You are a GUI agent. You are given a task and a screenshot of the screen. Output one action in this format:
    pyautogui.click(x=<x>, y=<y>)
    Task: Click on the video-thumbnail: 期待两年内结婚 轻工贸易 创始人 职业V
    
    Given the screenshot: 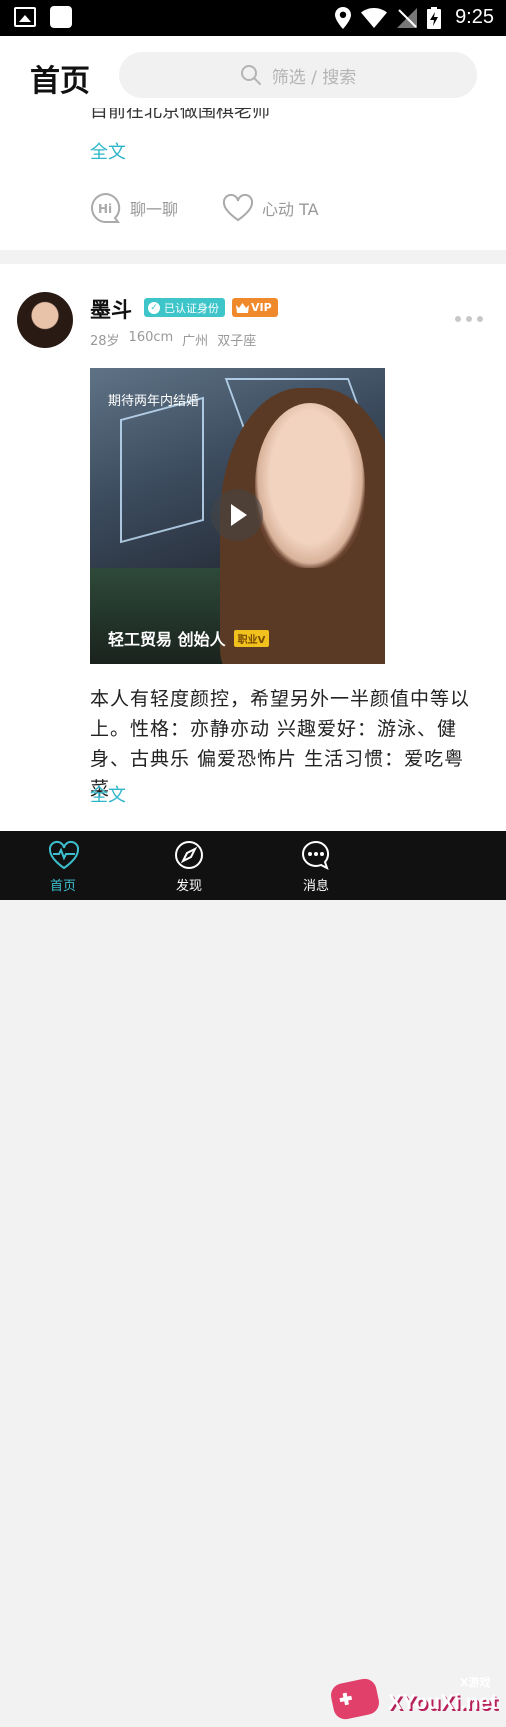 What is the action you would take?
    pyautogui.click(x=237, y=516)
    